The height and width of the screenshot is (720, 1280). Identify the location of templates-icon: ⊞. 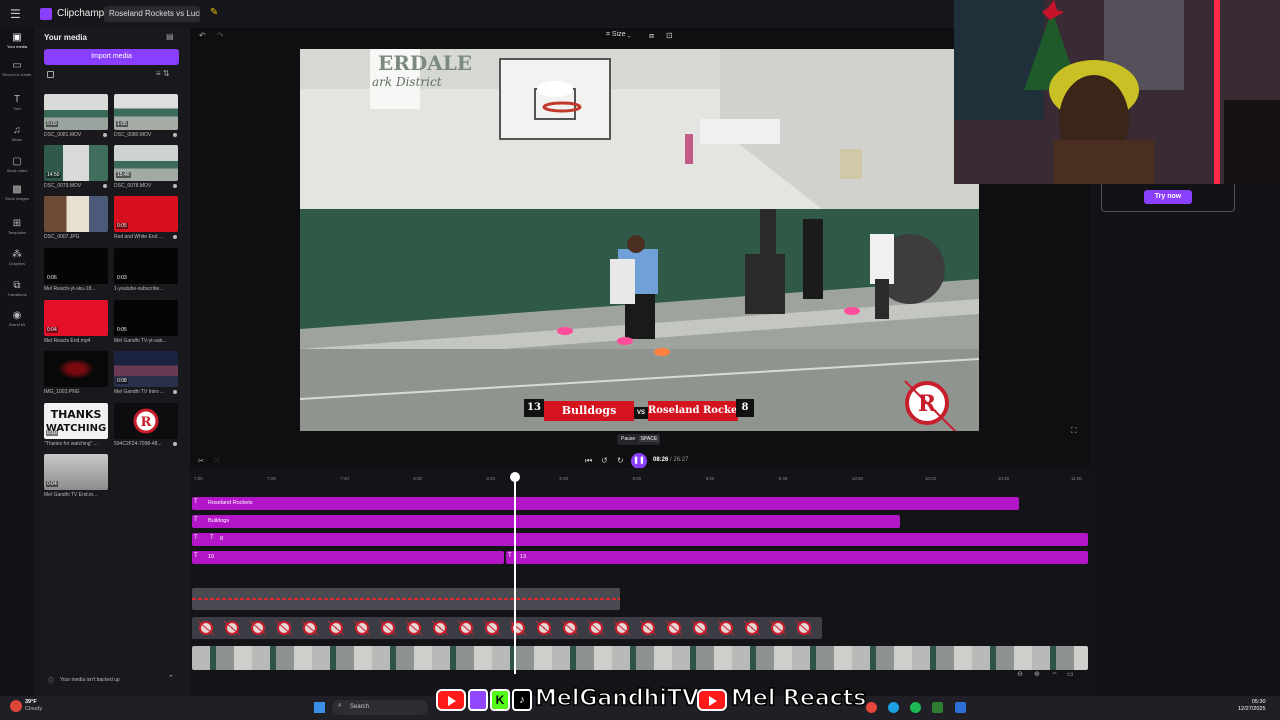
(17, 223).